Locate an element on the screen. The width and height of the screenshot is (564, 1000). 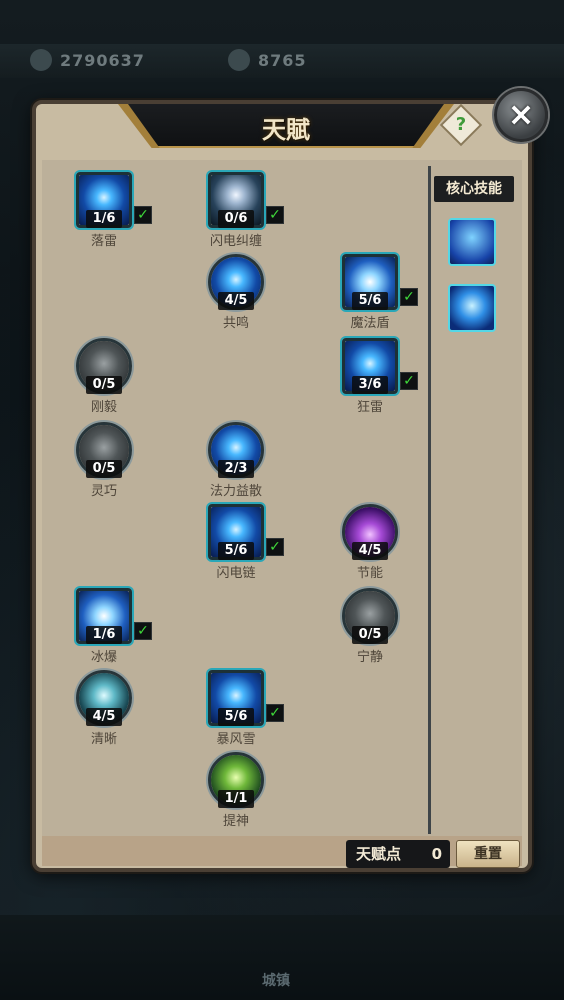
talent-node: 4/5 清晰 is located at coordinates (104, 710).